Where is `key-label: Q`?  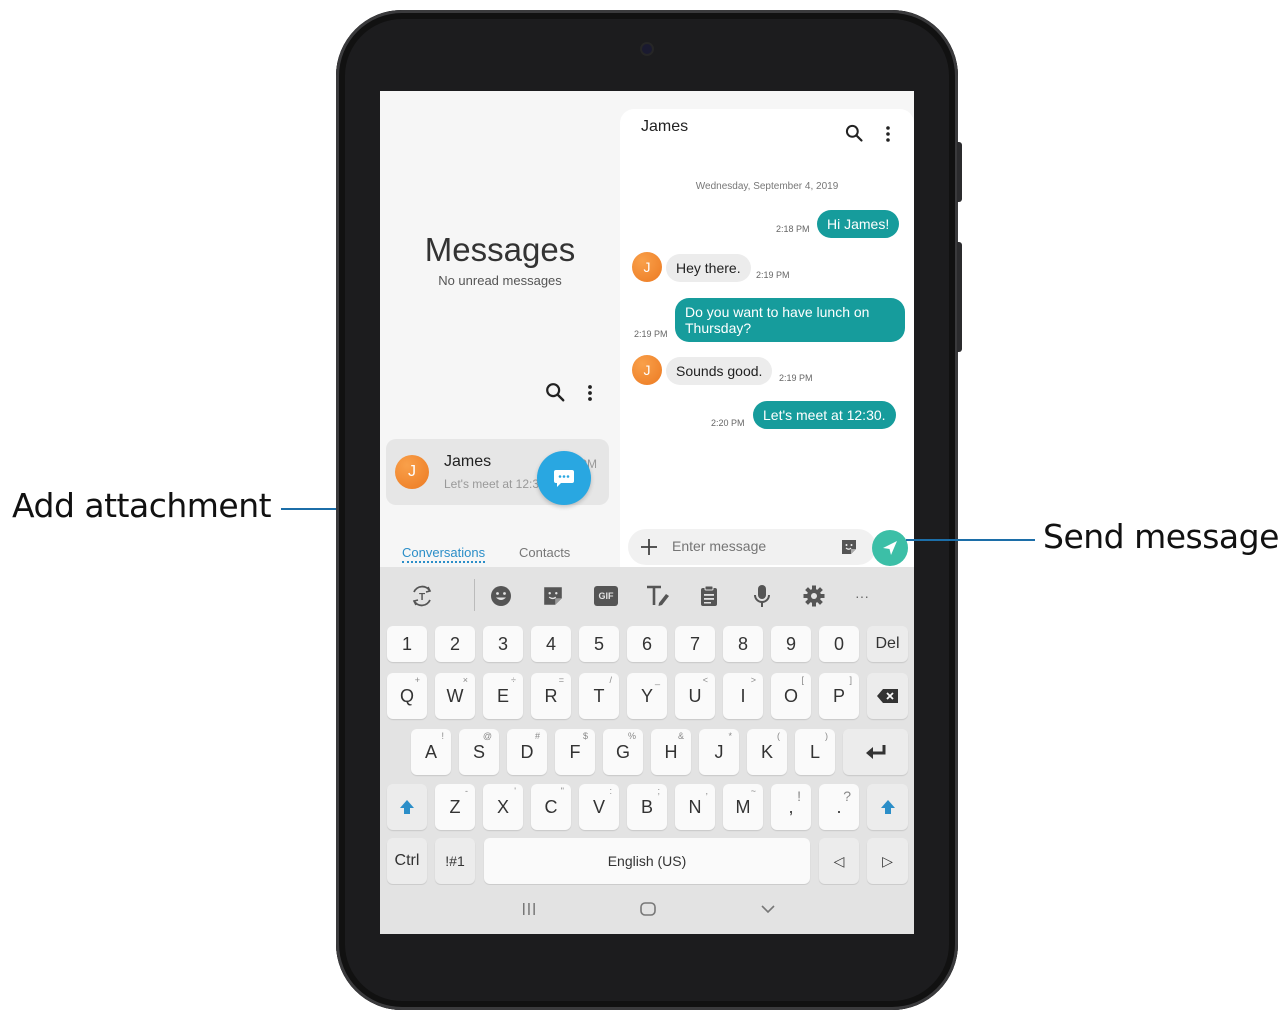
key-label: Q is located at coordinates (406, 695).